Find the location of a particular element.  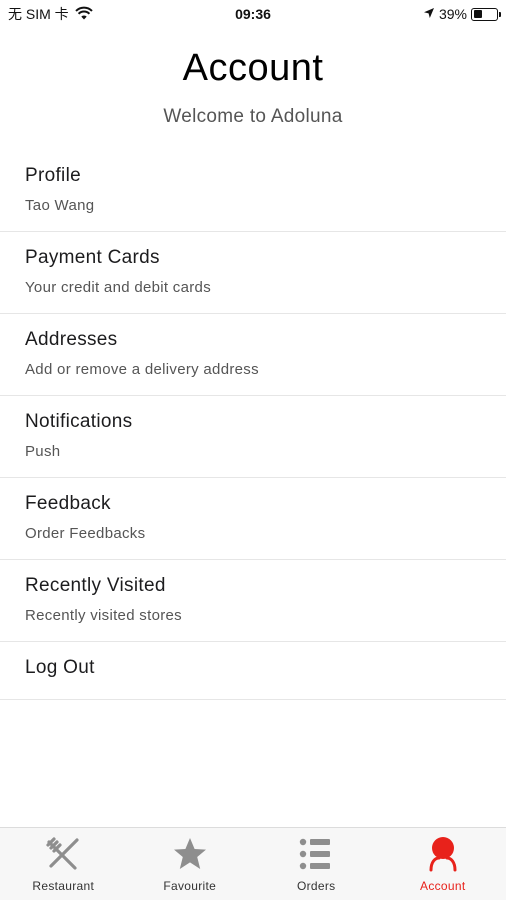

menu-item-notifications: Notifications Push is located at coordinates (253, 437).